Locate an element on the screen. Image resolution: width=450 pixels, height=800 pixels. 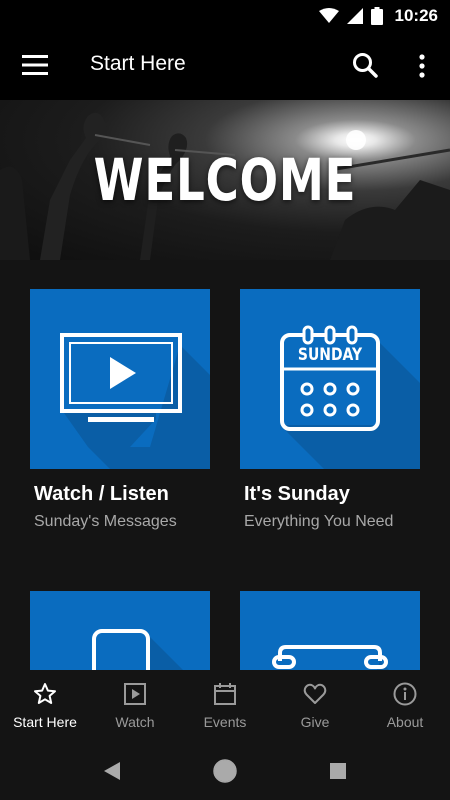
nav-label: Give is located at coordinates (315, 722).